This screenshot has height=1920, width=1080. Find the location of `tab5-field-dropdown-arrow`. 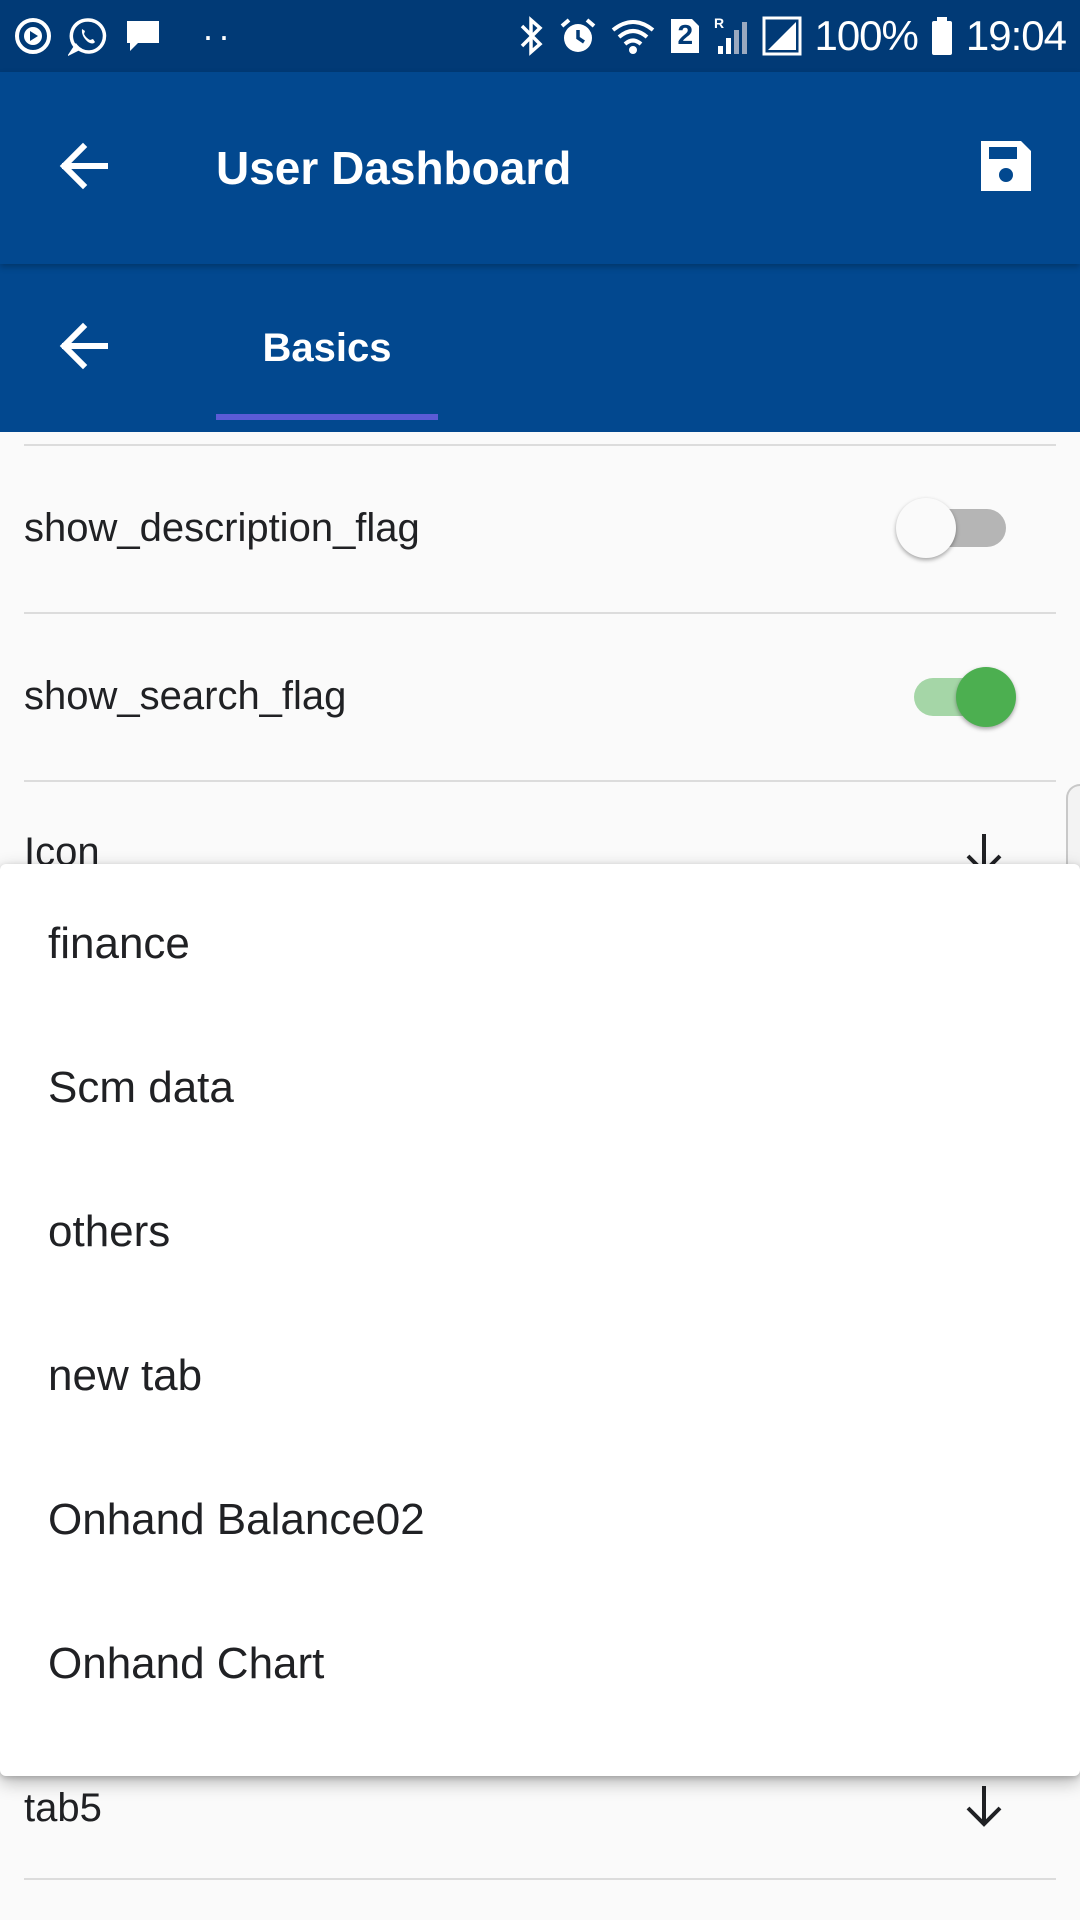

tab5-field-dropdown-arrow is located at coordinates (984, 1808).